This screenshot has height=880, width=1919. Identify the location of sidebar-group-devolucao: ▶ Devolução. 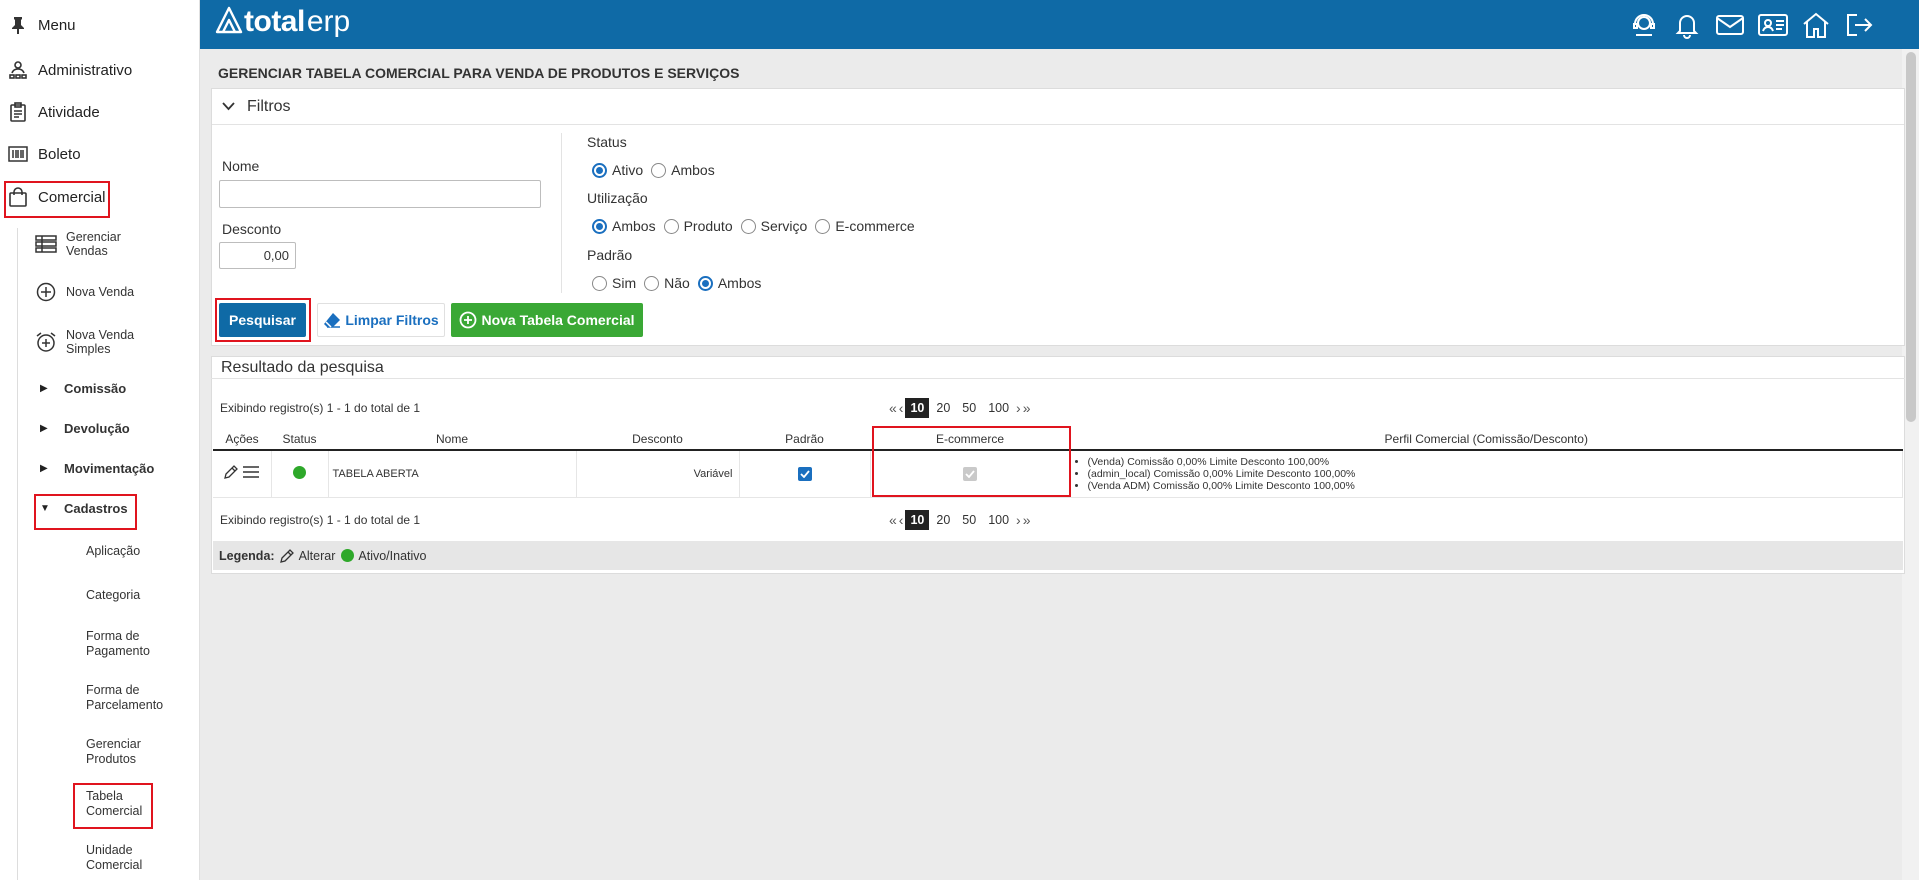
(85, 428).